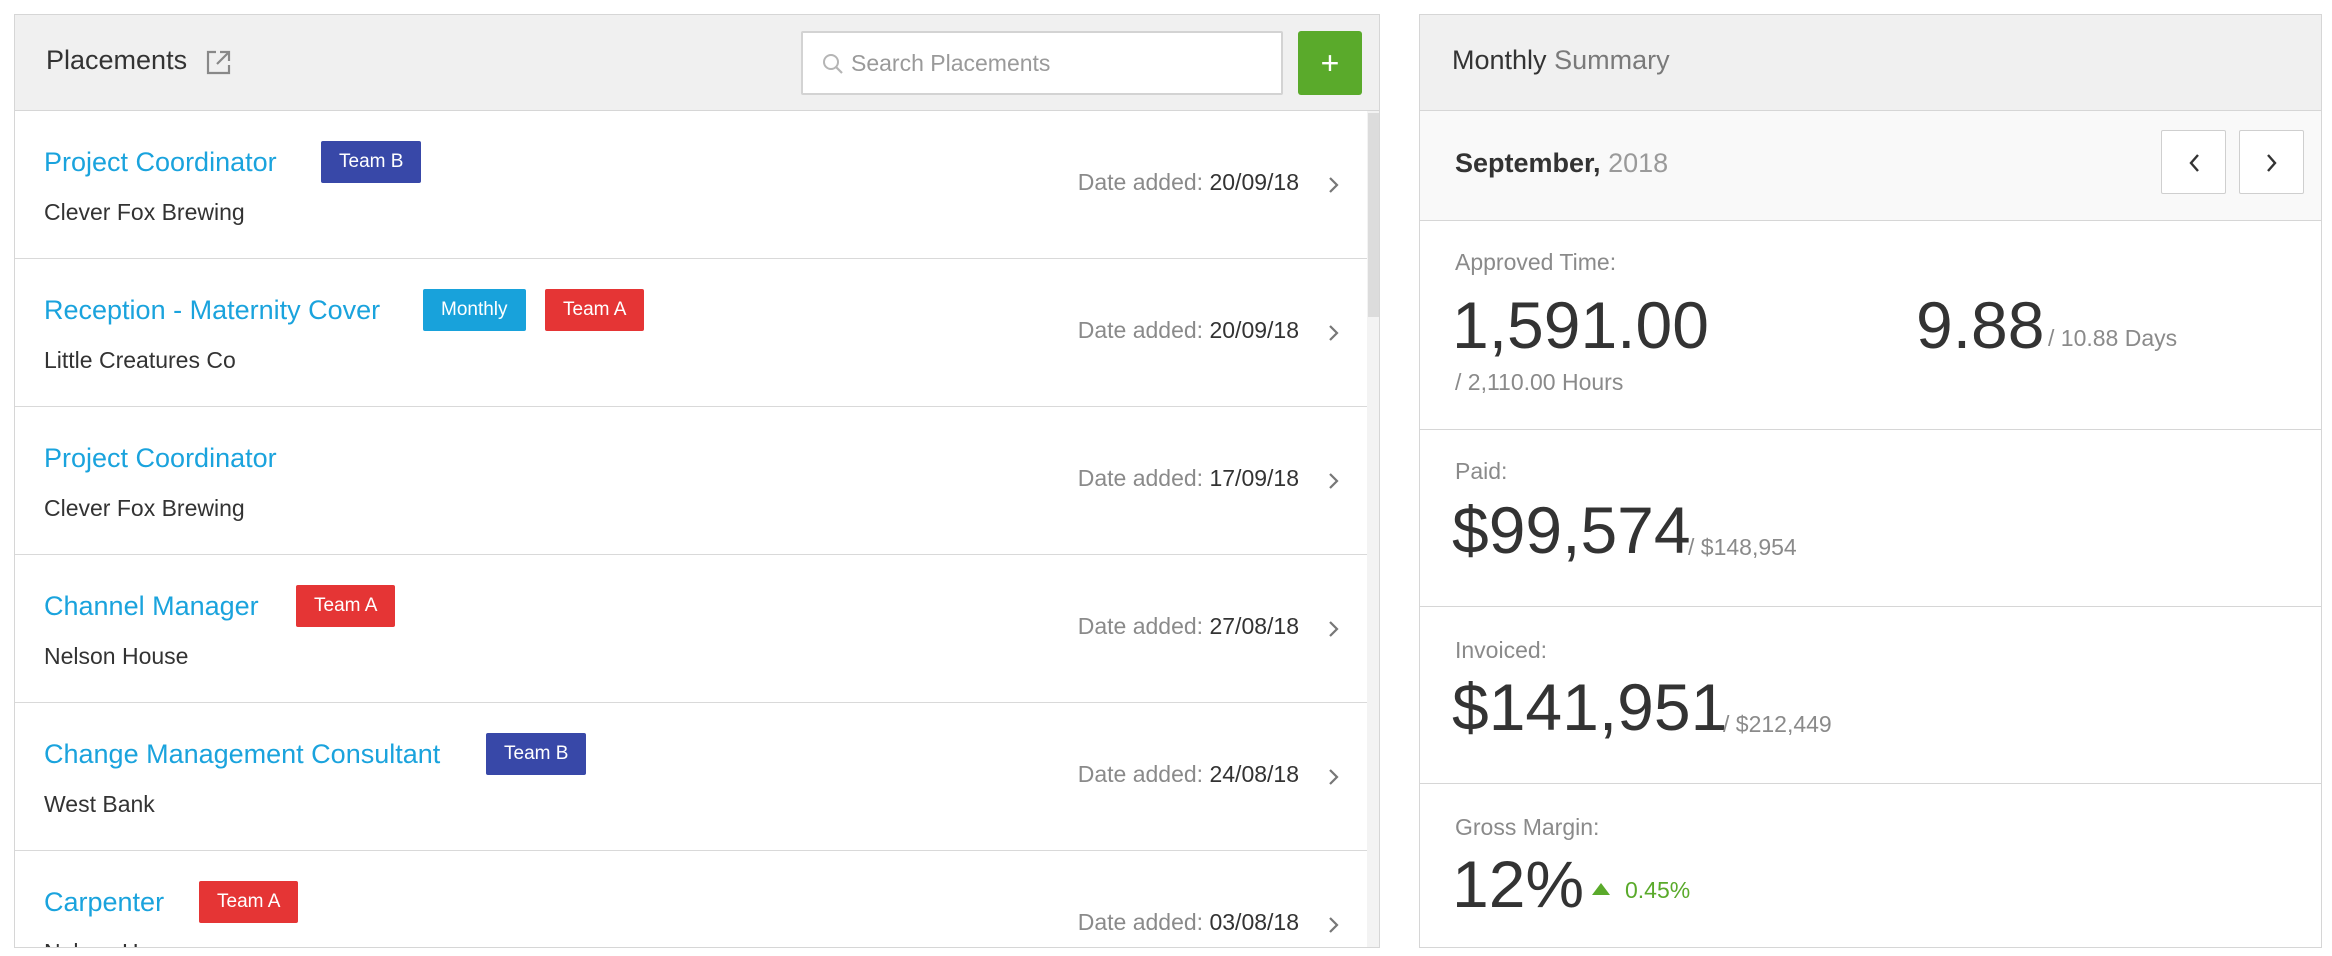 Image resolution: width=2332 pixels, height=956 pixels. I want to click on period-label: September, 2018, so click(1561, 163).